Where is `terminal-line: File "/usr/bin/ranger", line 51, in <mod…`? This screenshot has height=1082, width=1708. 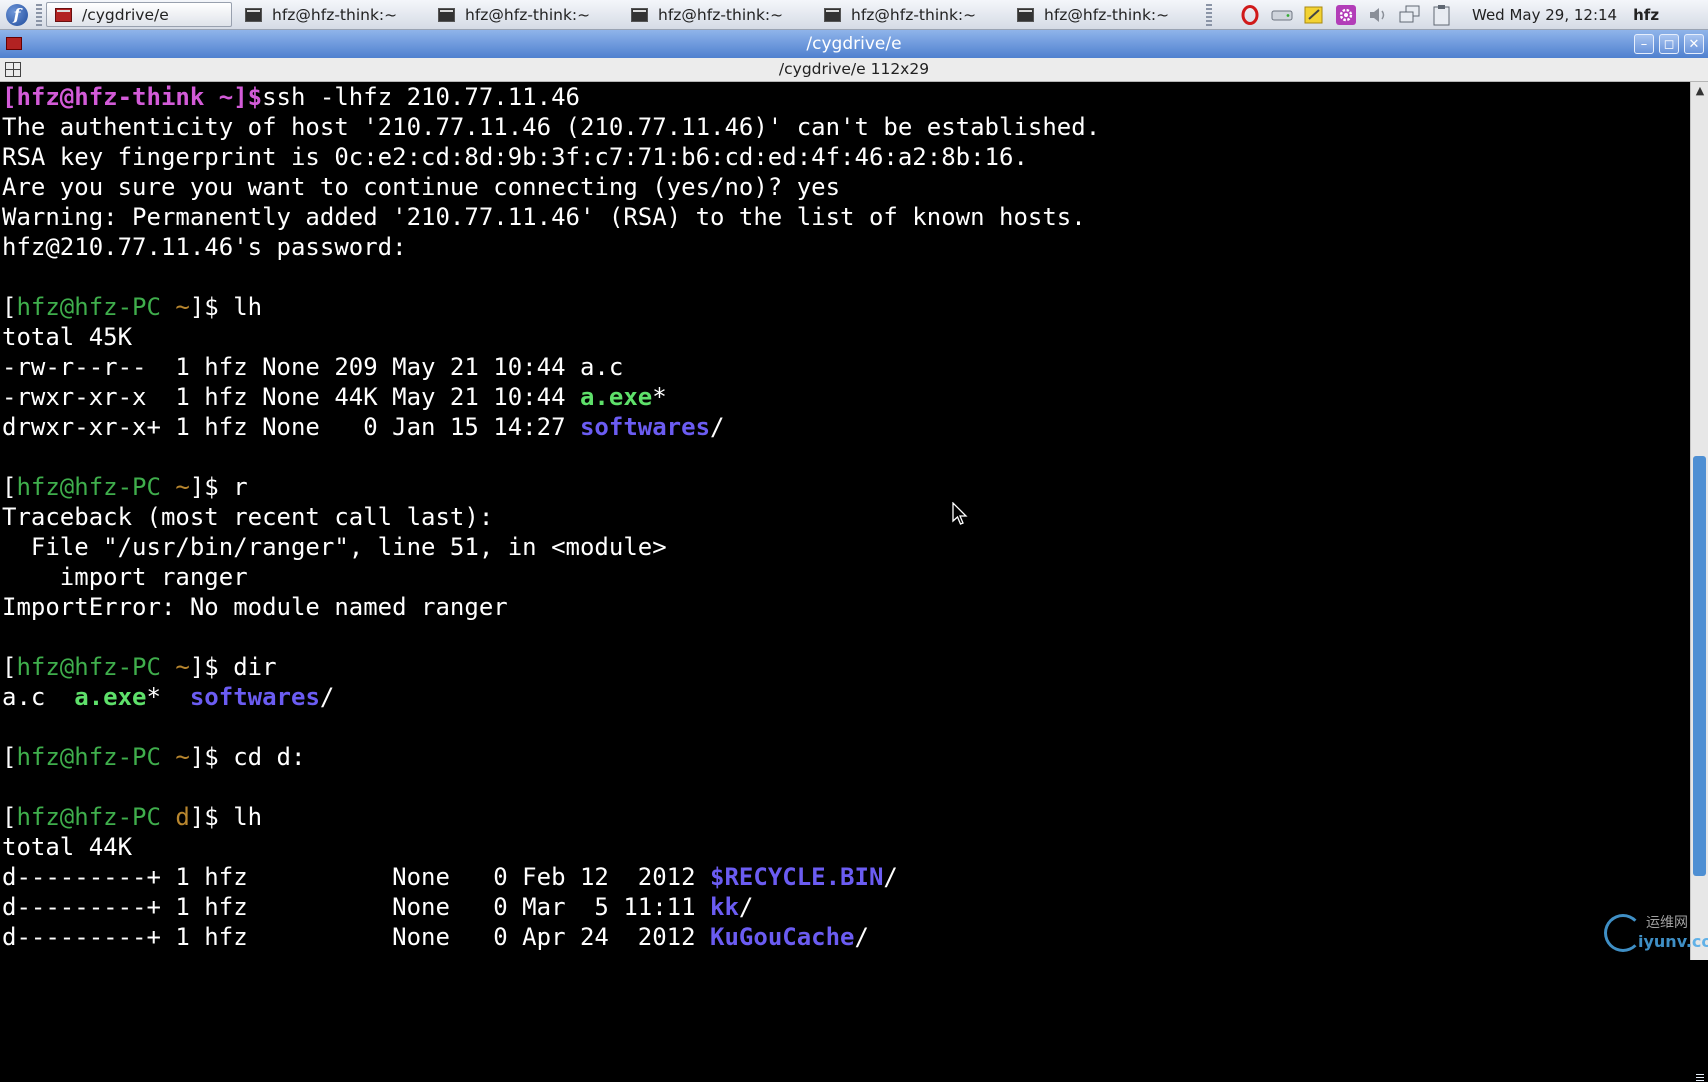
terminal-line: File "/usr/bin/ranger", line 51, in <mod… is located at coordinates (551, 547).